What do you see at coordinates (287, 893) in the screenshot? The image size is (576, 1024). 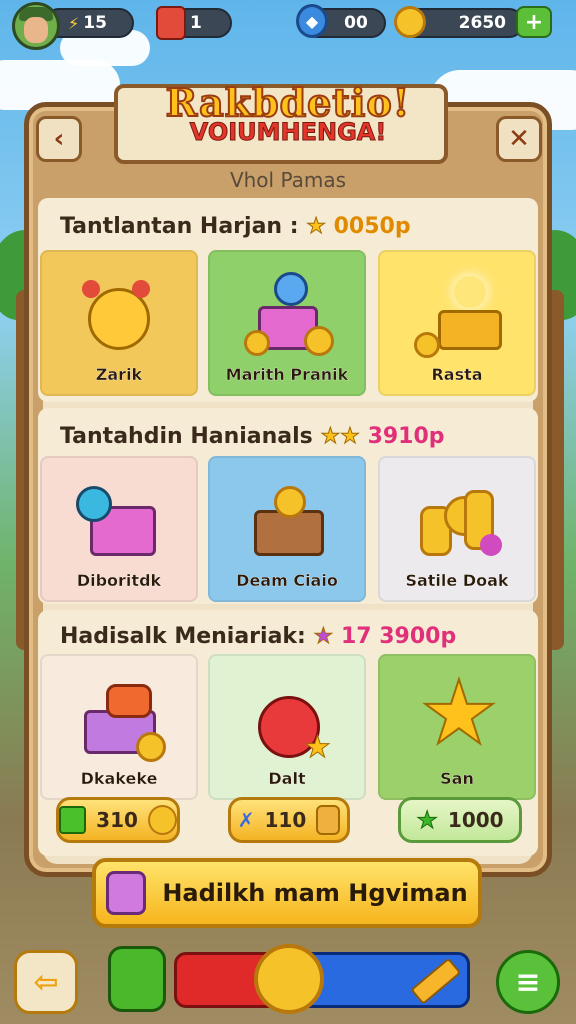 I see `main-action-button: Hadilkh mam Hgviman` at bounding box center [287, 893].